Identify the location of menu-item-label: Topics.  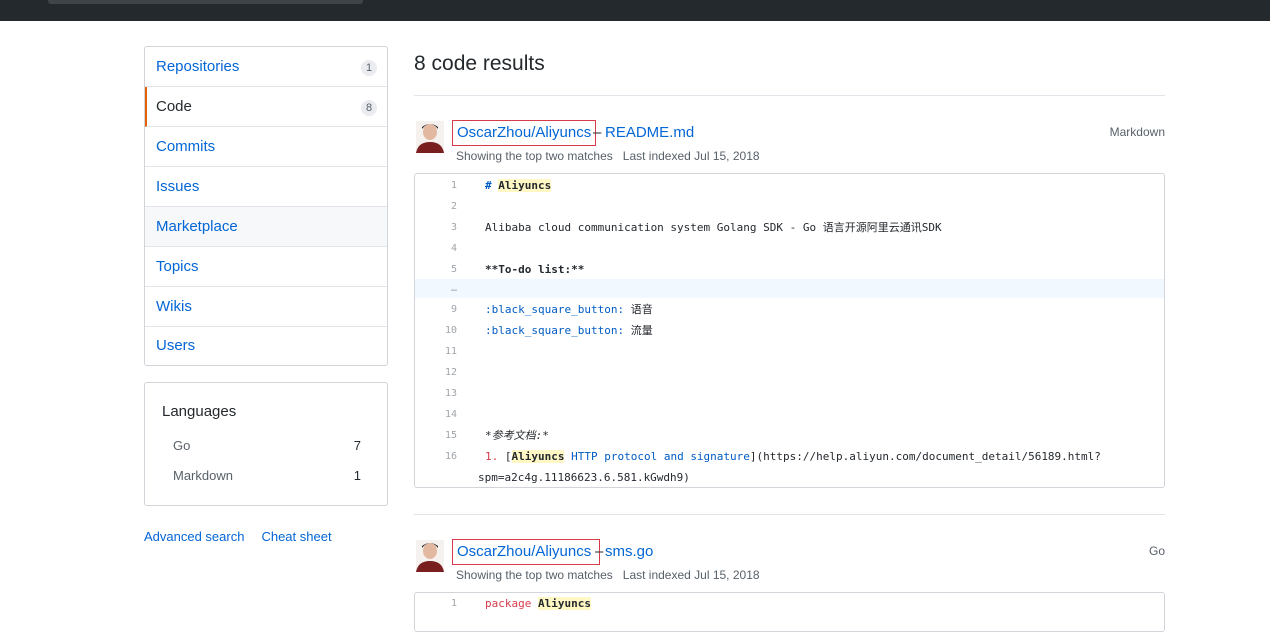
(177, 266).